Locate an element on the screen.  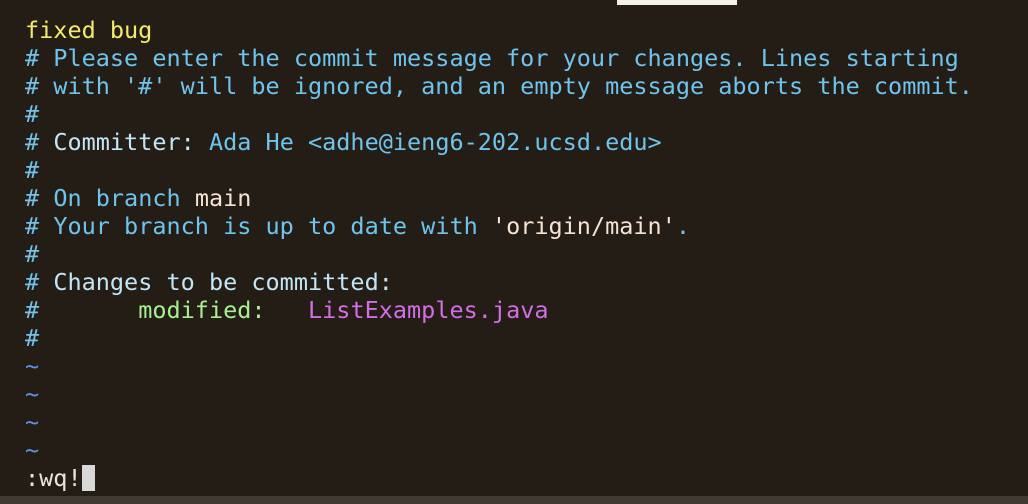
changes-header: Changes to be committed: is located at coordinates (223, 282).